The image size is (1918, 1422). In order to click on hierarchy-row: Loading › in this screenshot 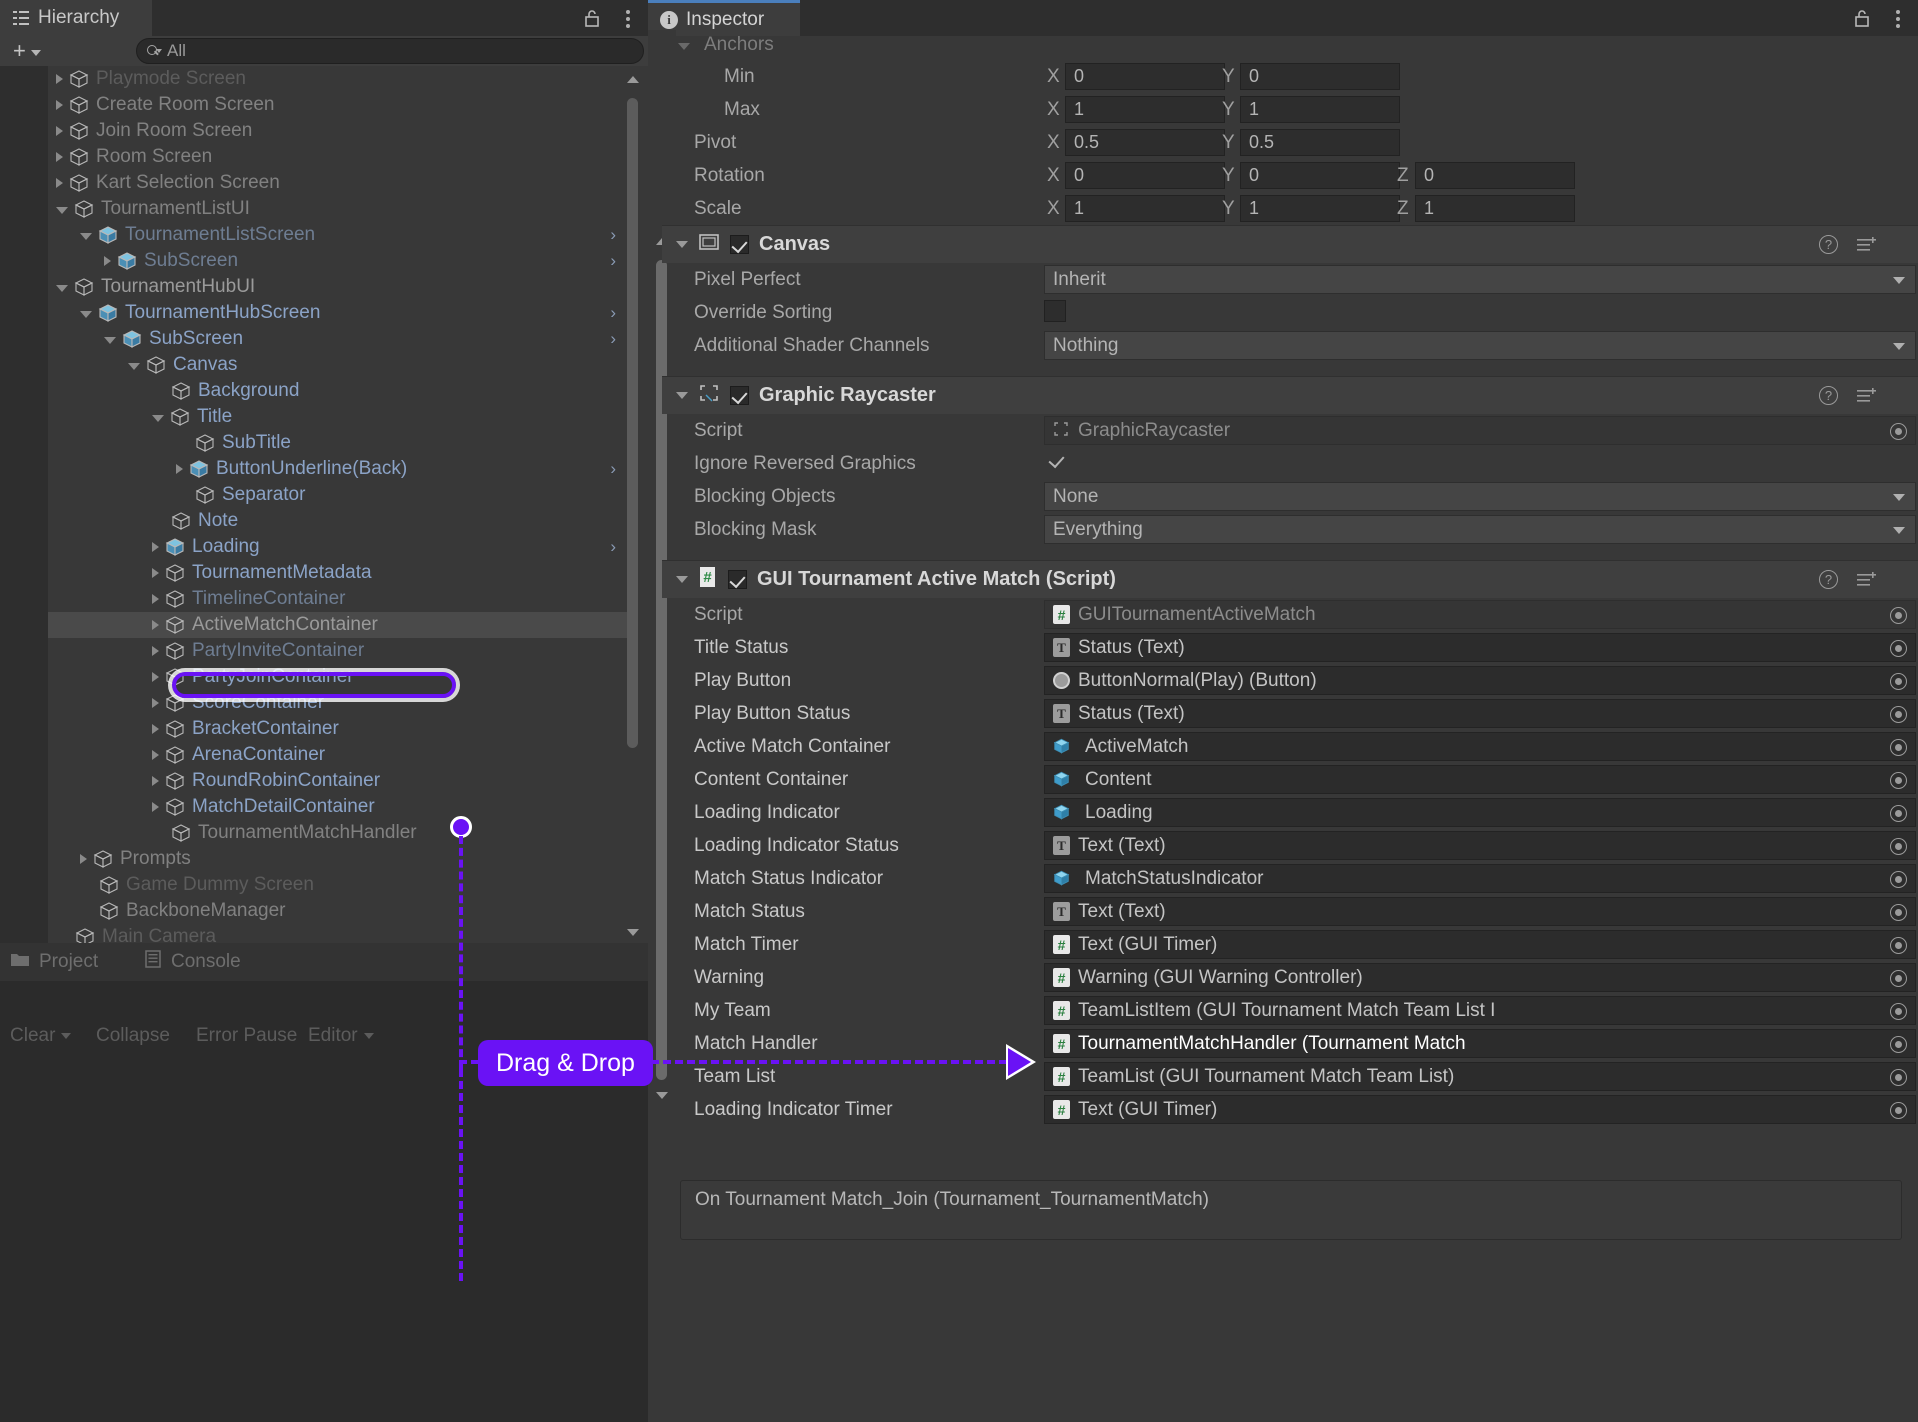, I will do `click(338, 547)`.